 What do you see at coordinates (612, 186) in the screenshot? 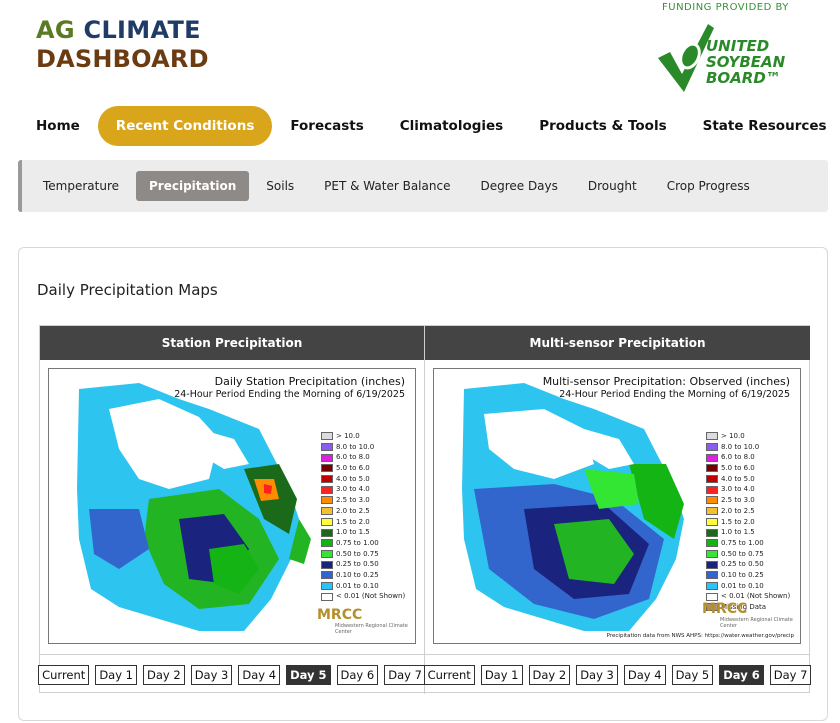
I see `subnav-drought: Drought` at bounding box center [612, 186].